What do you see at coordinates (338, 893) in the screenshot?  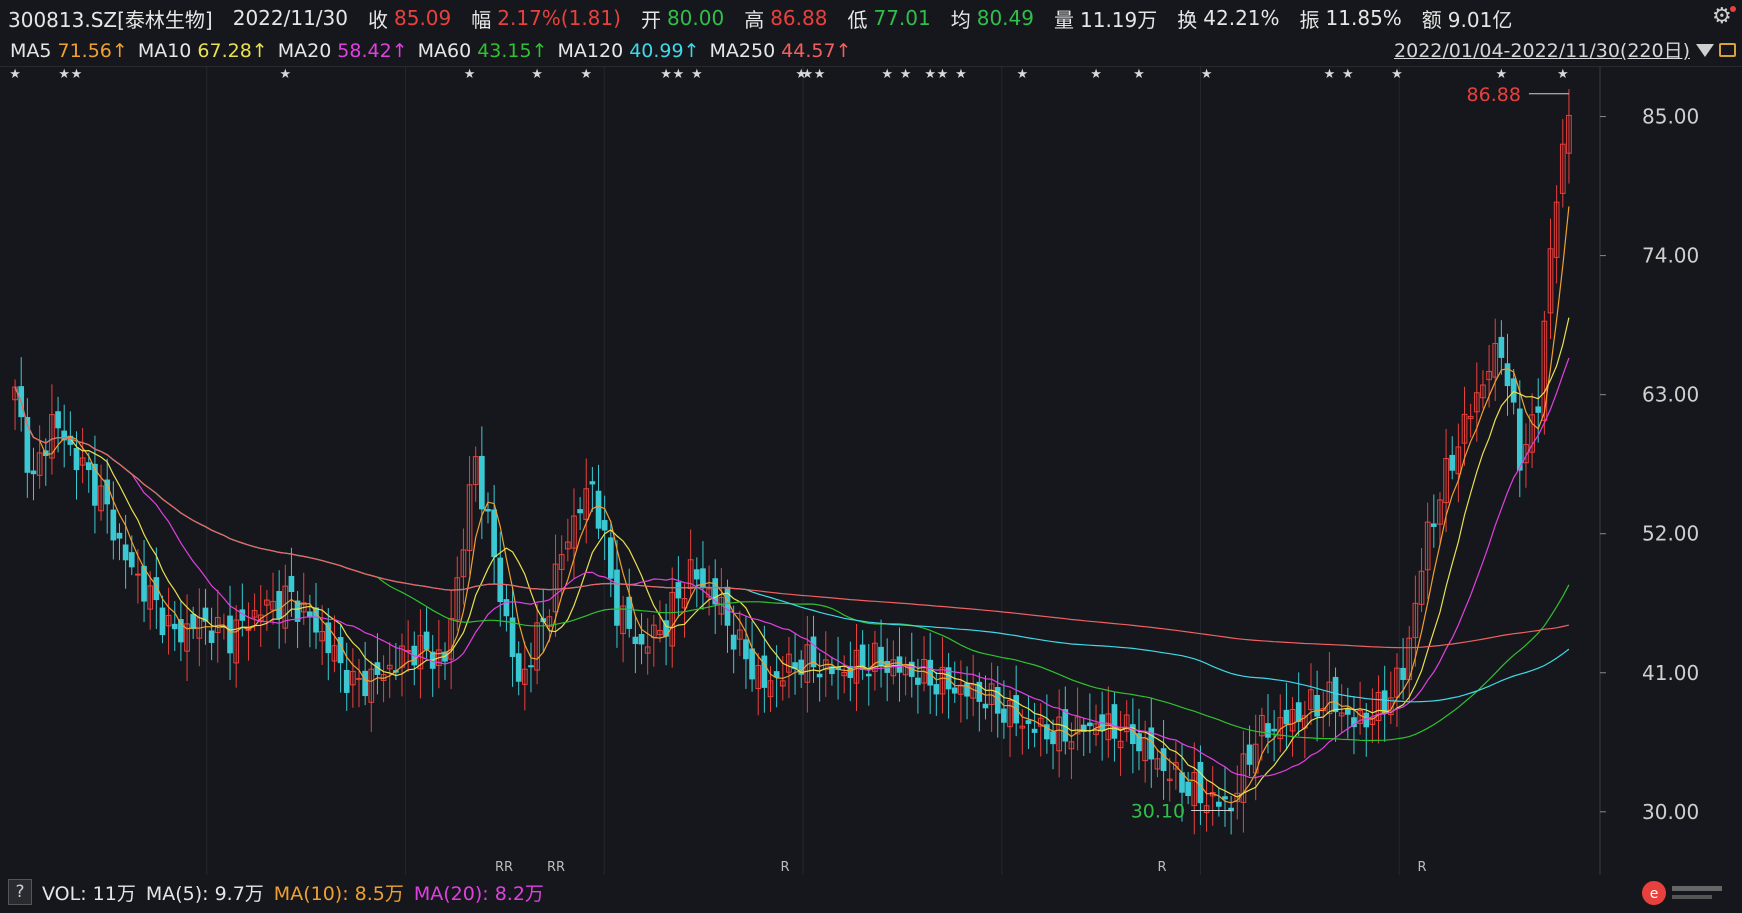 I see `vol-ma10: MA(10): 8.5万` at bounding box center [338, 893].